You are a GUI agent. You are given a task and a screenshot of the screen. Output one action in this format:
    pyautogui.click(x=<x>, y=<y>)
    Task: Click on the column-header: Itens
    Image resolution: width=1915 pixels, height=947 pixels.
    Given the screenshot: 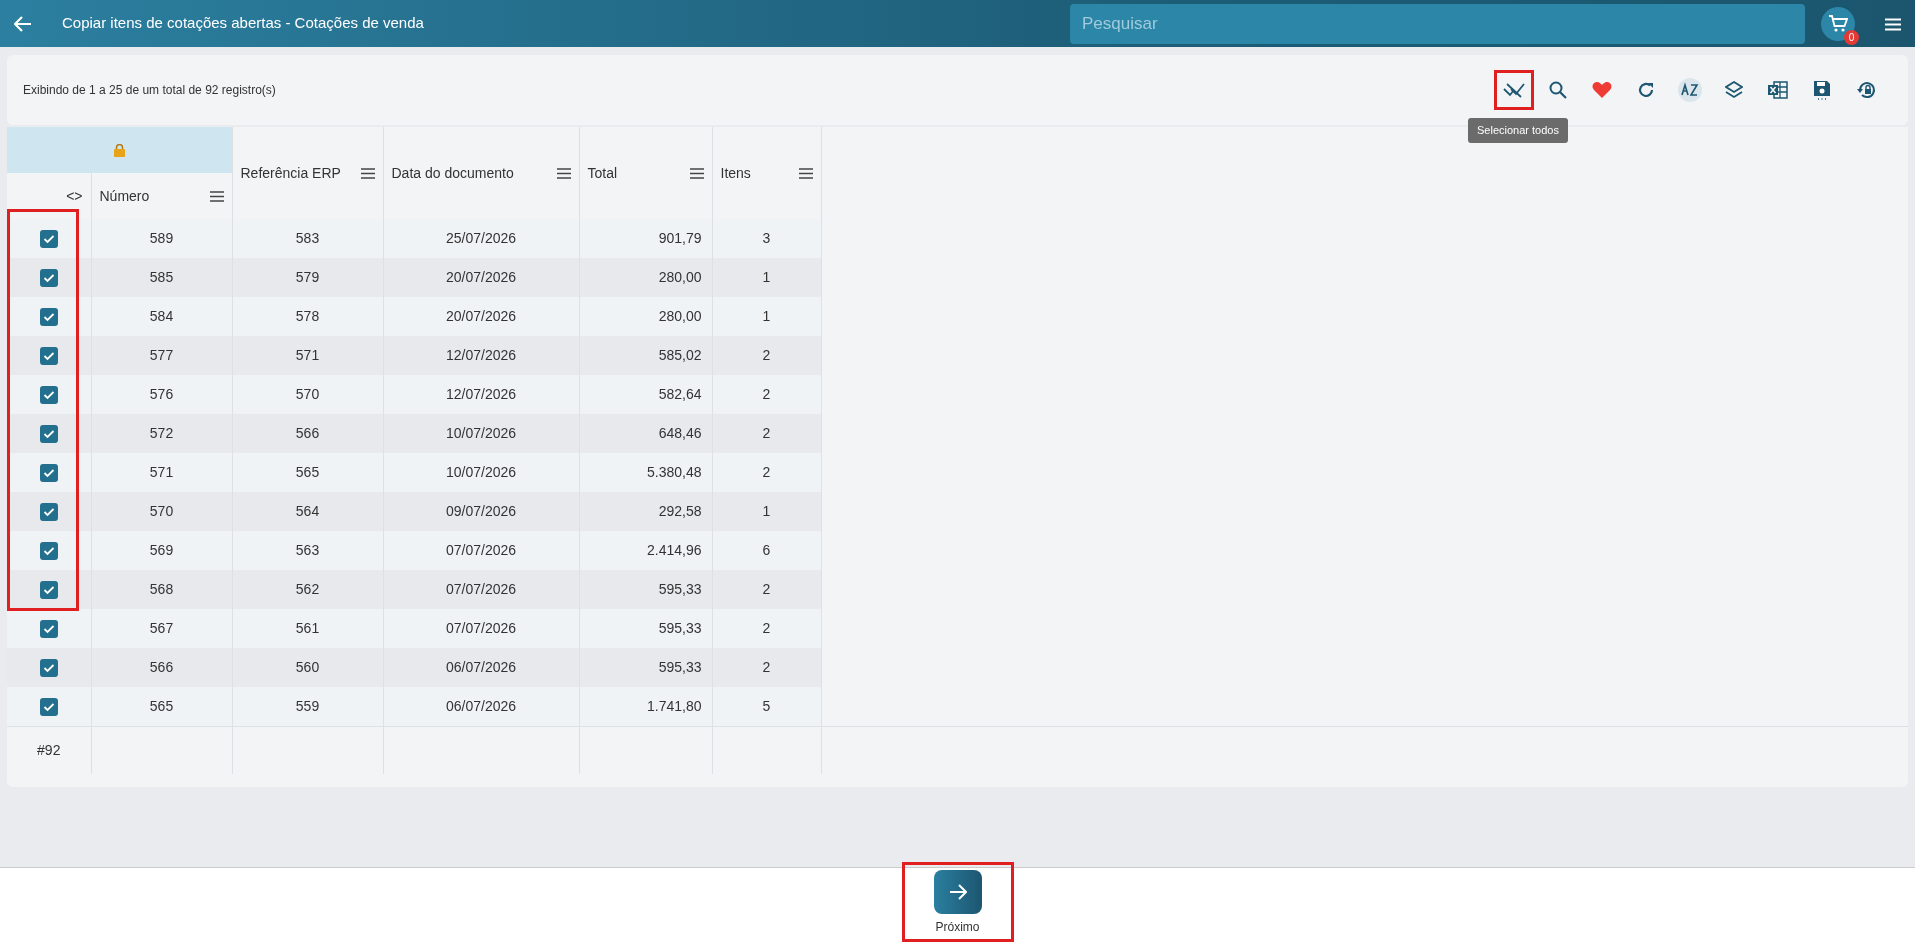 What is the action you would take?
    pyautogui.click(x=735, y=173)
    